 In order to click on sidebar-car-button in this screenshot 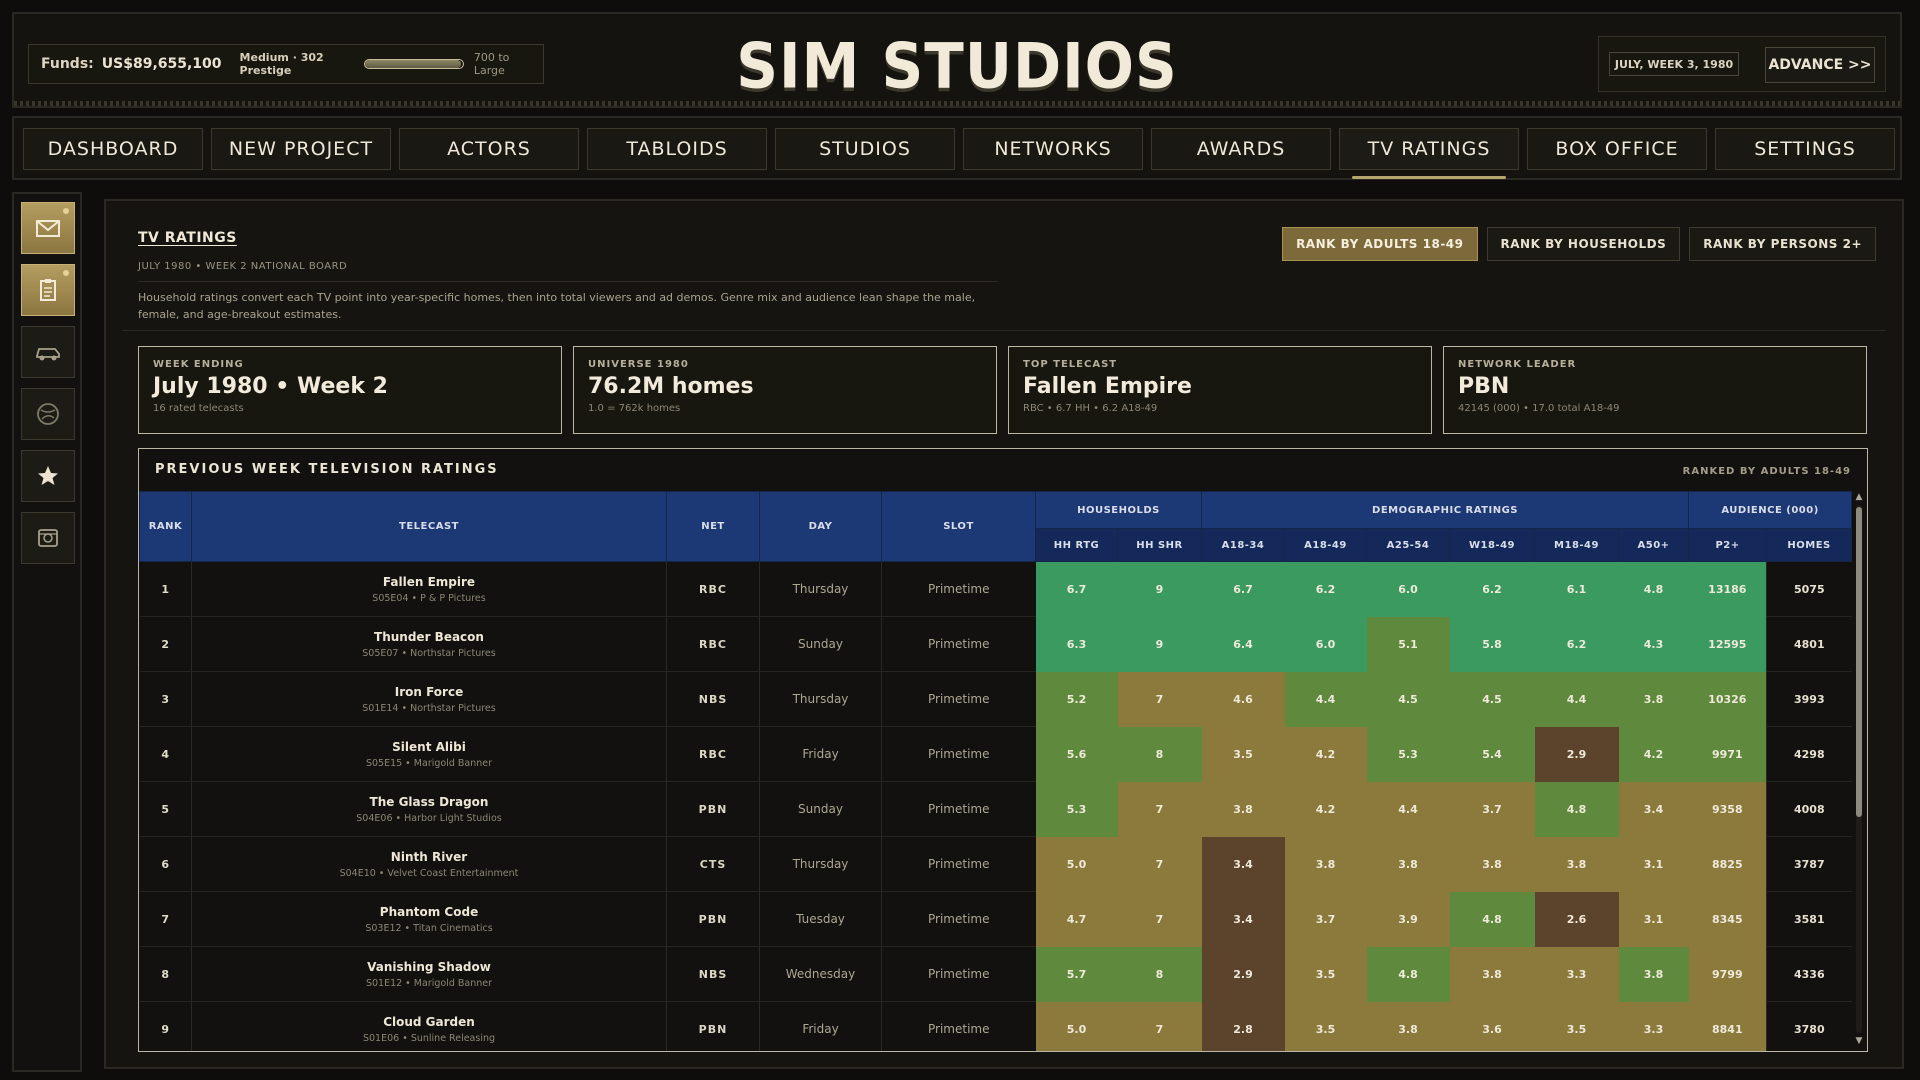, I will do `click(48, 352)`.